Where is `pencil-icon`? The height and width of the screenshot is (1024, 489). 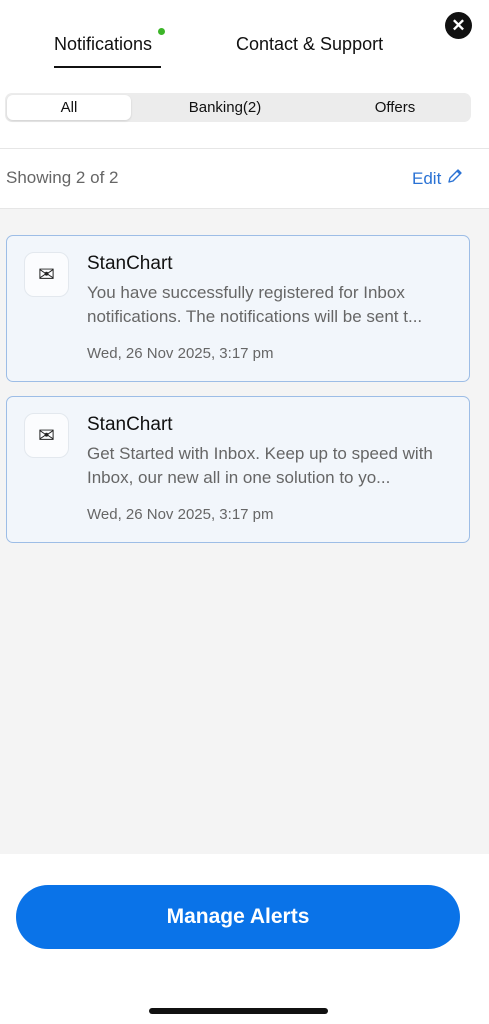 pencil-icon is located at coordinates (455, 178).